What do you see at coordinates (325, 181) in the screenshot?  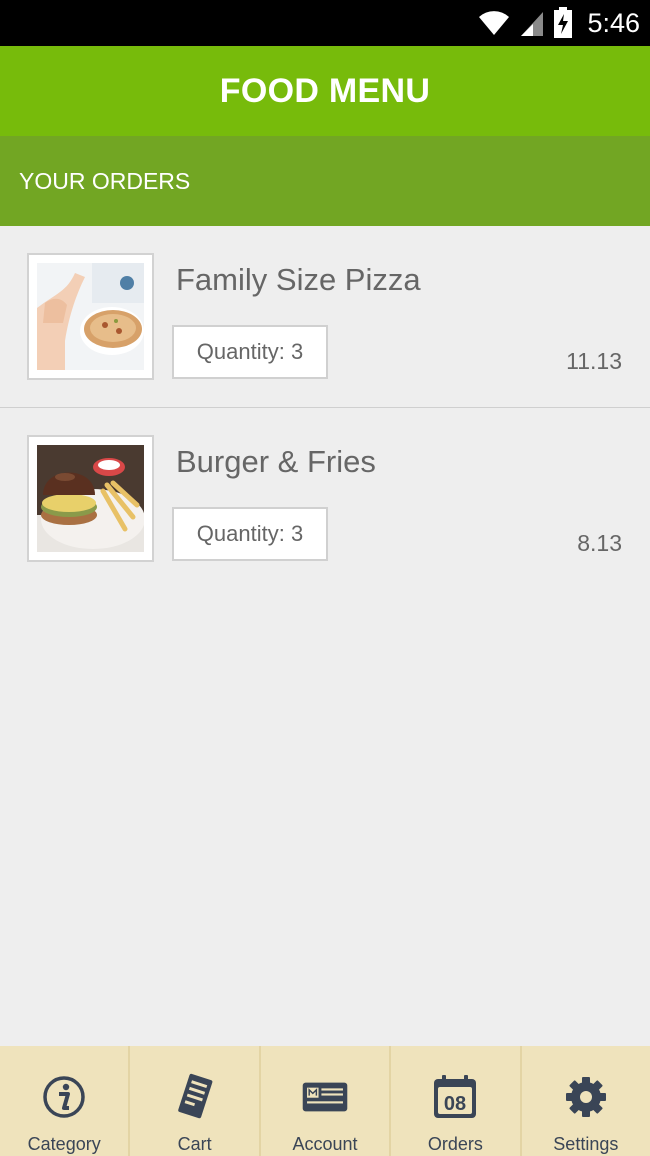 I see `section-header: YOUR ORDERS` at bounding box center [325, 181].